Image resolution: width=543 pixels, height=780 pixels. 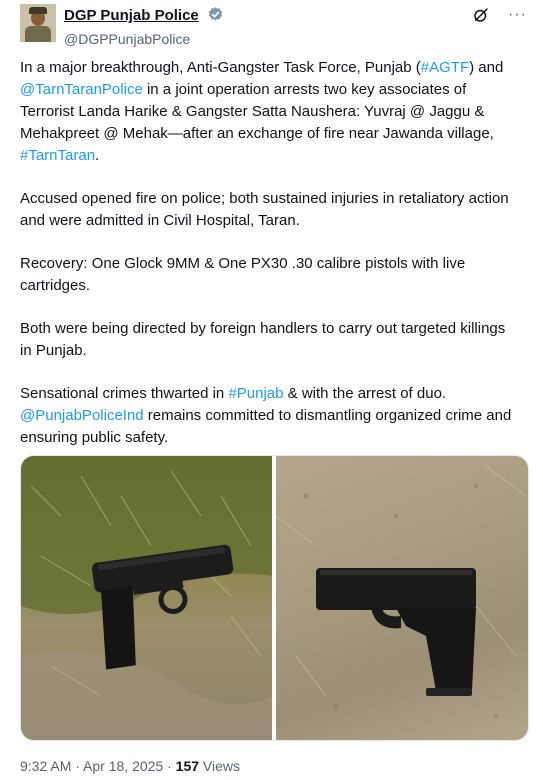 I want to click on avatar-body-shape, so click(x=38, y=34).